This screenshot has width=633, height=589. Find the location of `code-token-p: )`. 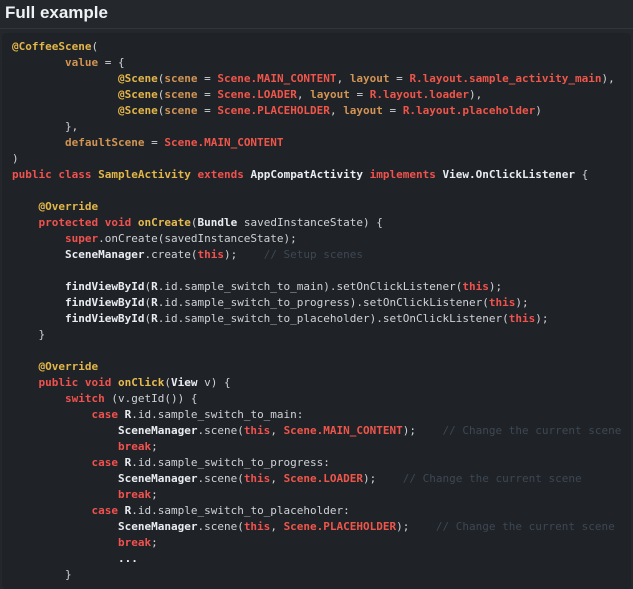

code-token-p: ) is located at coordinates (15, 158).